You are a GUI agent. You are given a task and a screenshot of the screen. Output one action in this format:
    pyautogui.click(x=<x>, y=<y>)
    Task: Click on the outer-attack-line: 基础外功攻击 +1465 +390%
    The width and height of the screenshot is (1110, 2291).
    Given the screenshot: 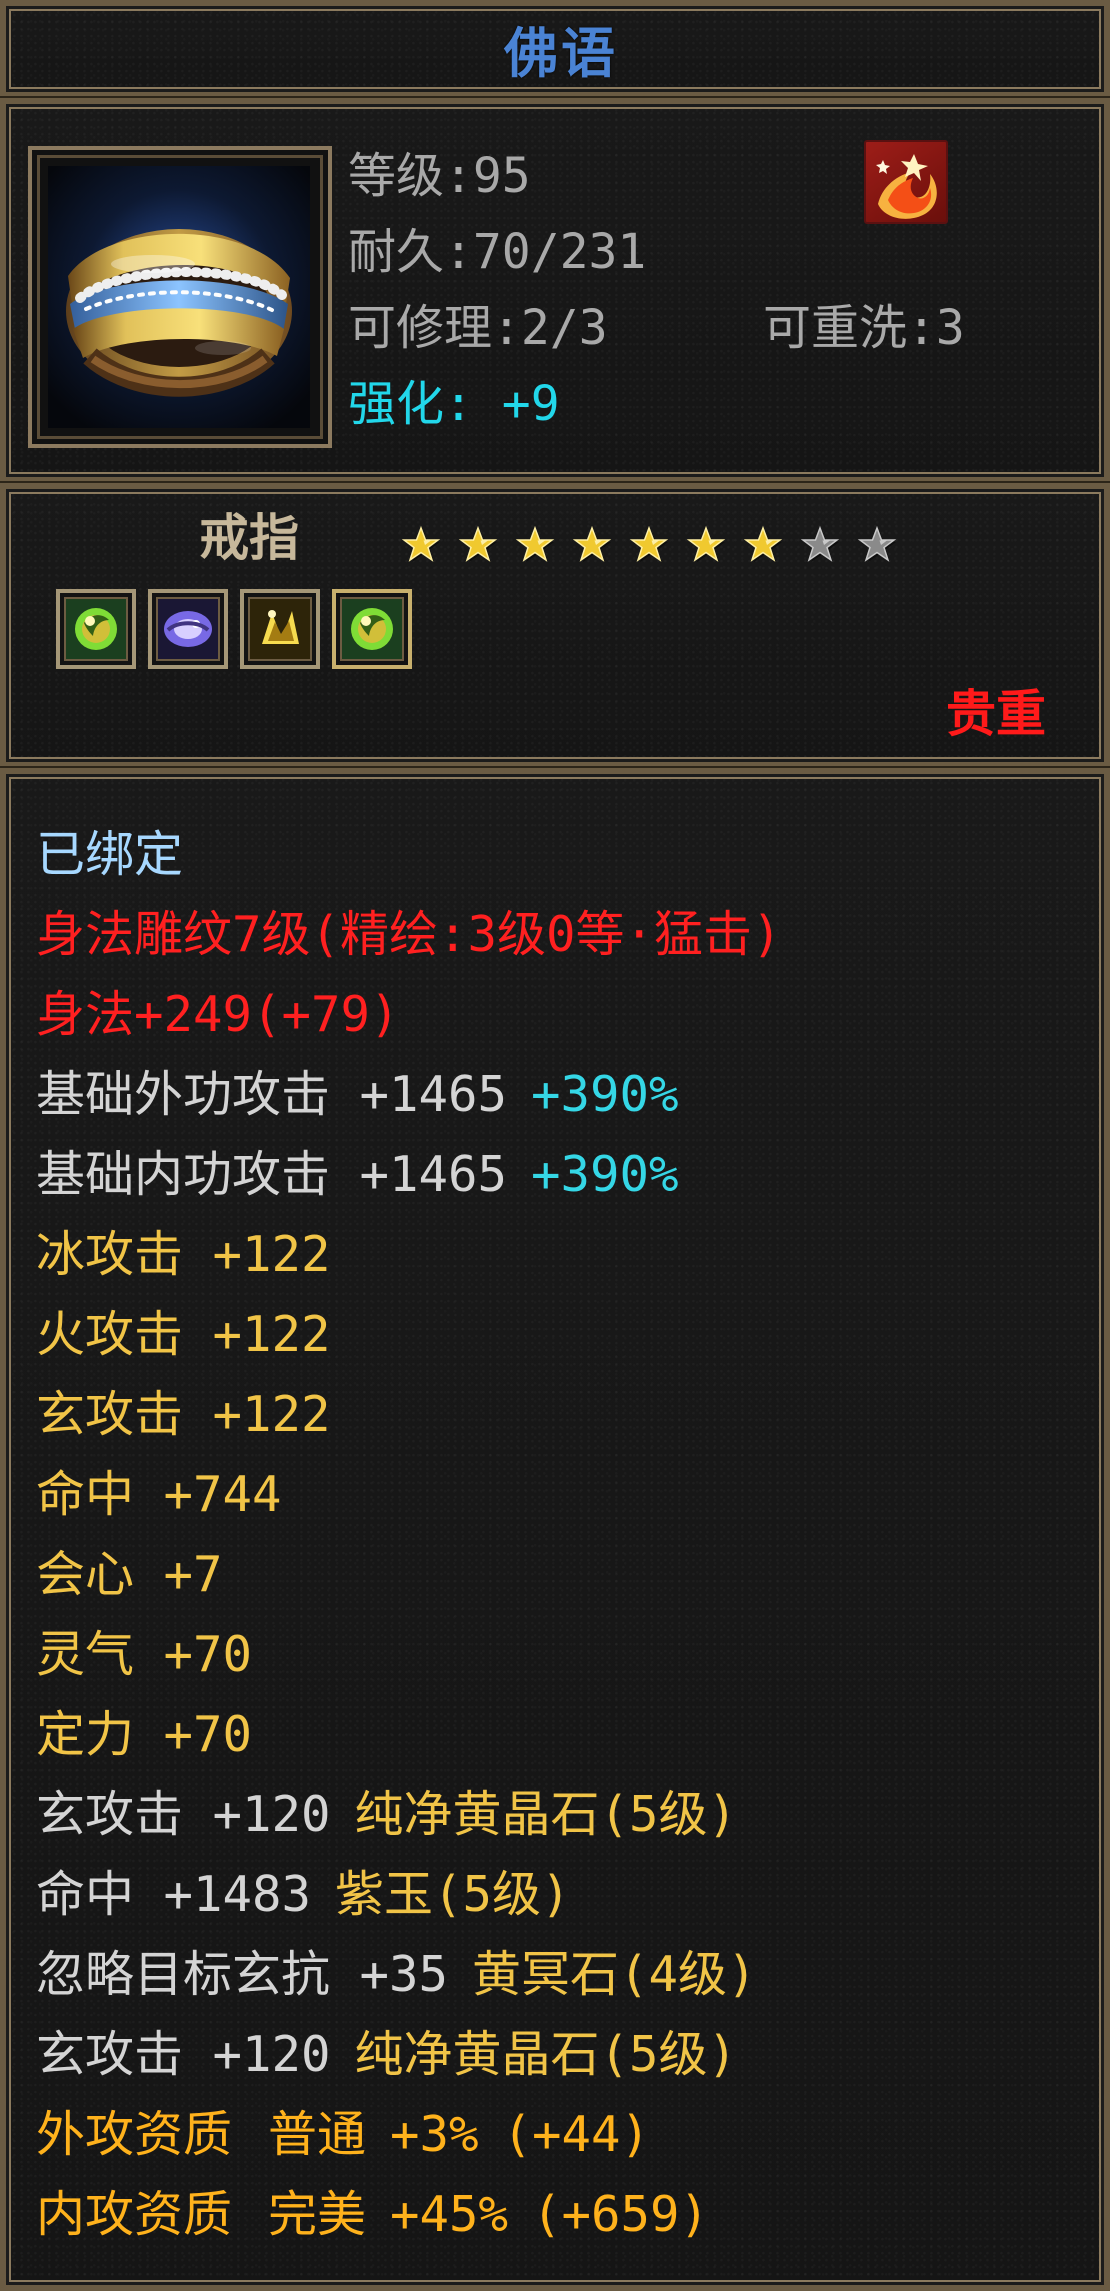 What is the action you would take?
    pyautogui.click(x=556, y=1106)
    